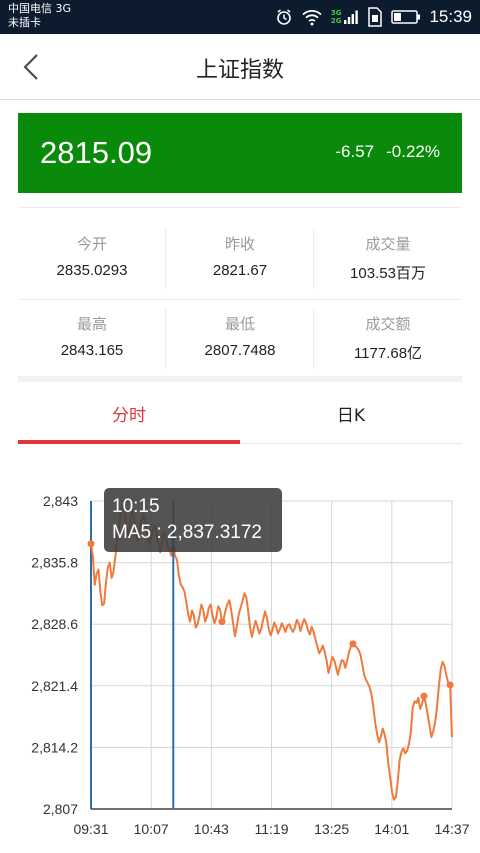  Describe the element at coordinates (92, 350) in the screenshot. I see `stat-value: 2843.165` at that location.